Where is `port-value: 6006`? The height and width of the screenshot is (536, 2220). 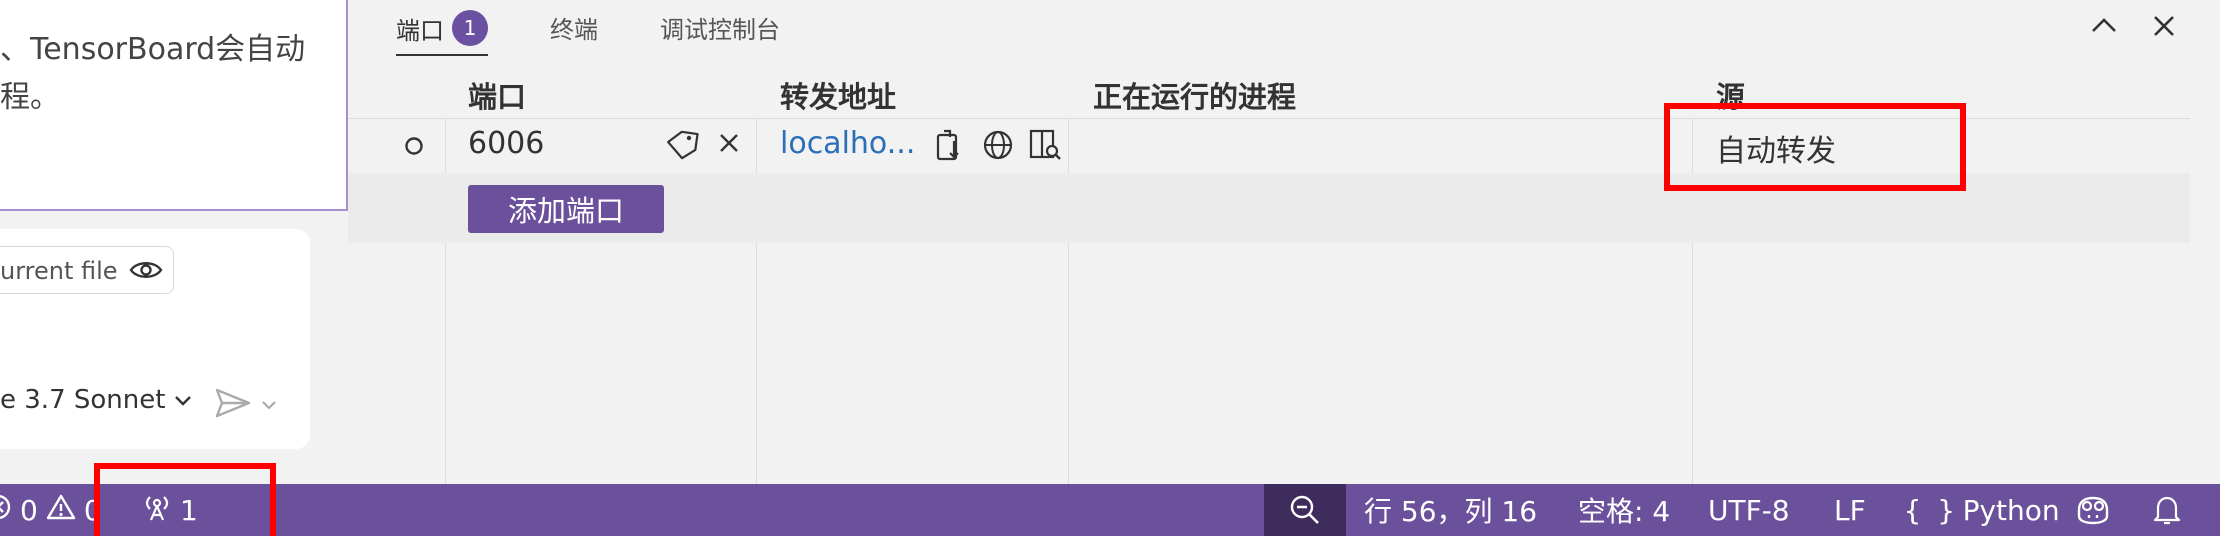
port-value: 6006 is located at coordinates (506, 143).